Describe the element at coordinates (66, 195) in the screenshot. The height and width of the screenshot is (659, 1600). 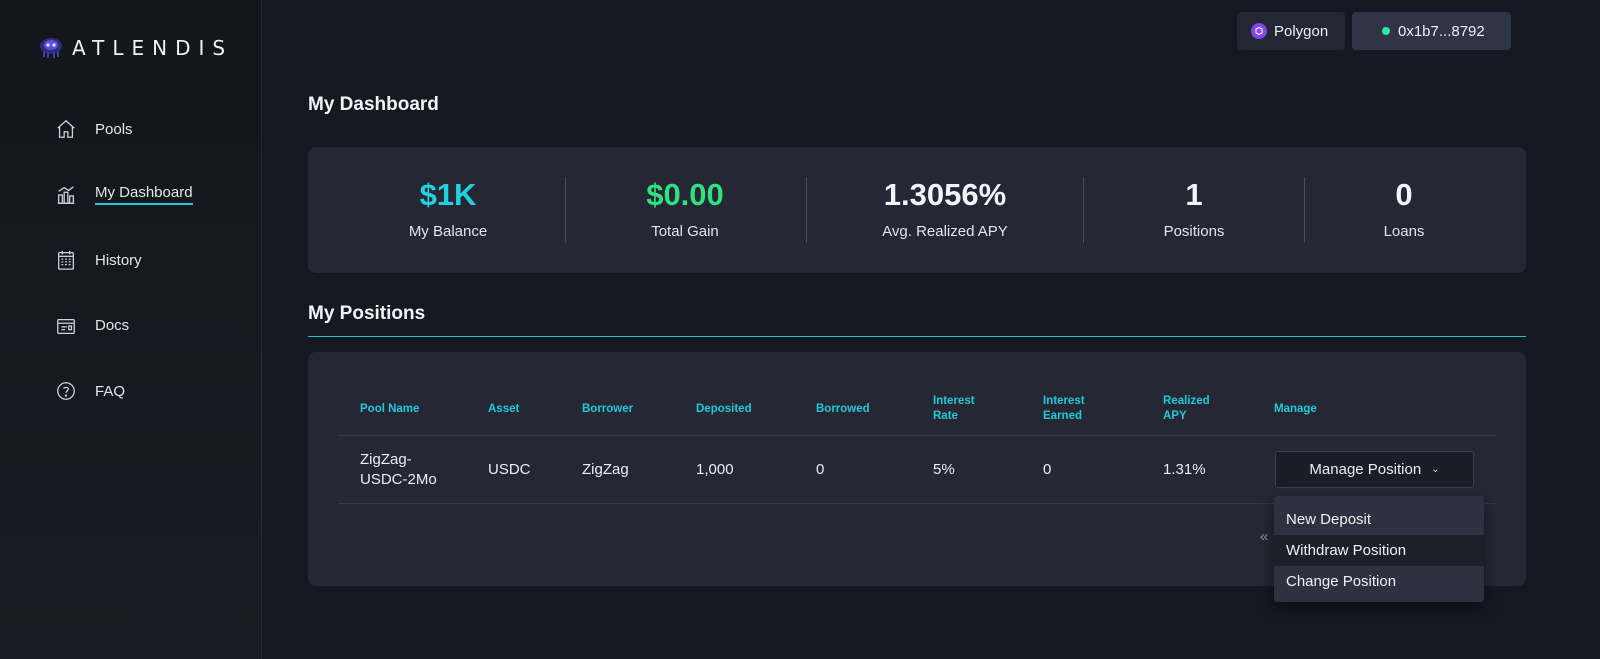
I see `chart-house-icon` at that location.